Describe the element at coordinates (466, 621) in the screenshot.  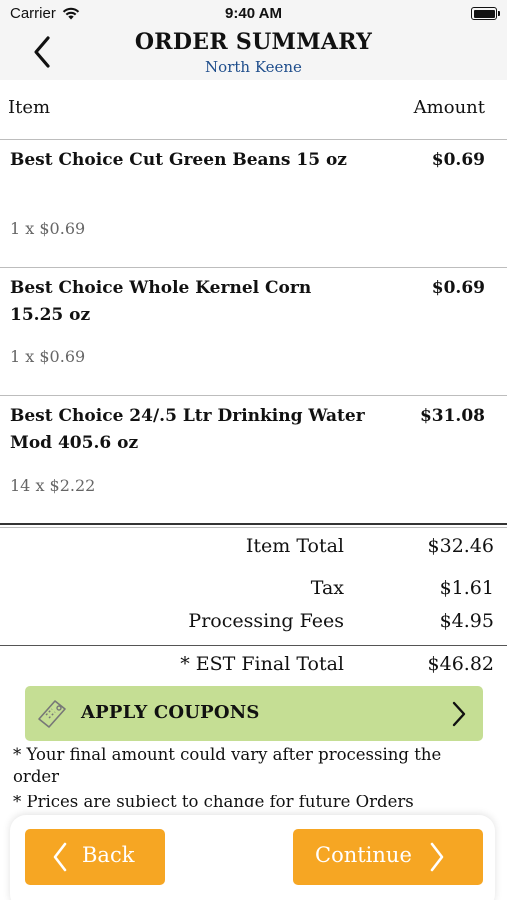
I see `processing-fees-value: $4.95` at that location.